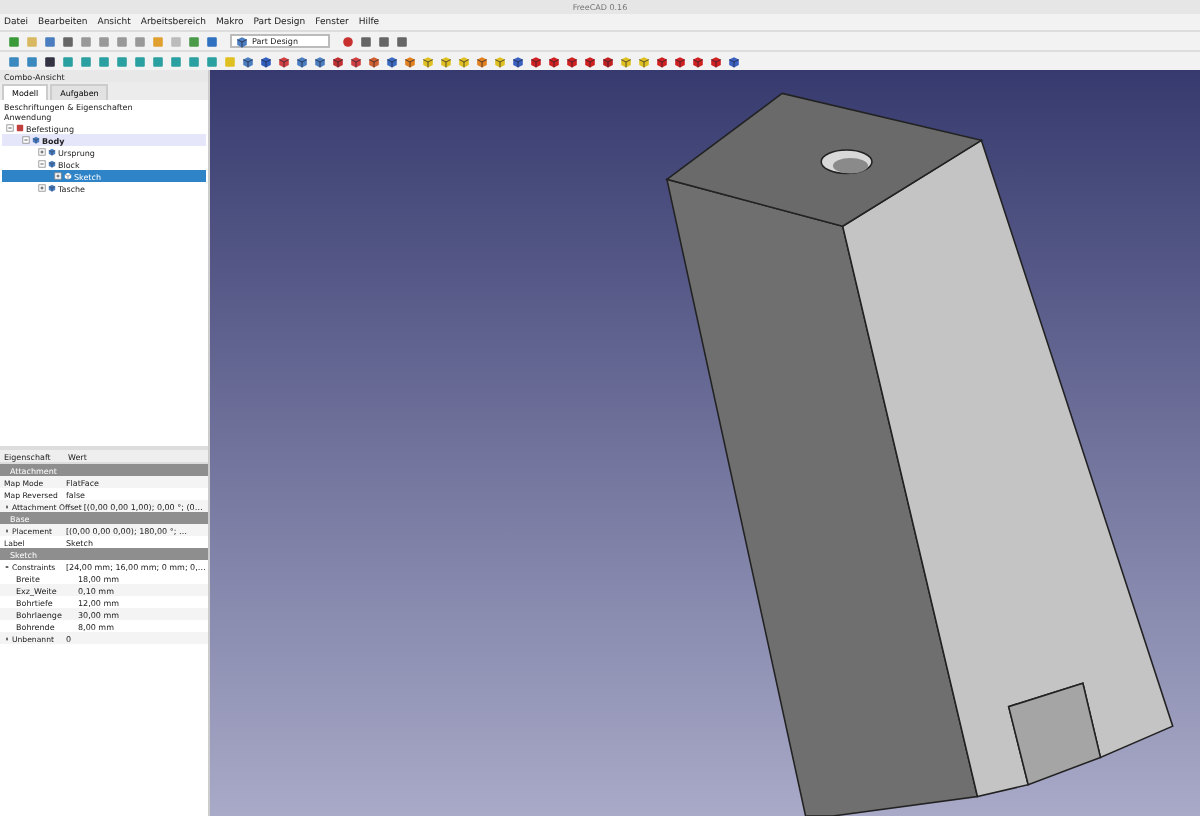 The image size is (1200, 816). I want to click on circle-icon, so click(348, 41).